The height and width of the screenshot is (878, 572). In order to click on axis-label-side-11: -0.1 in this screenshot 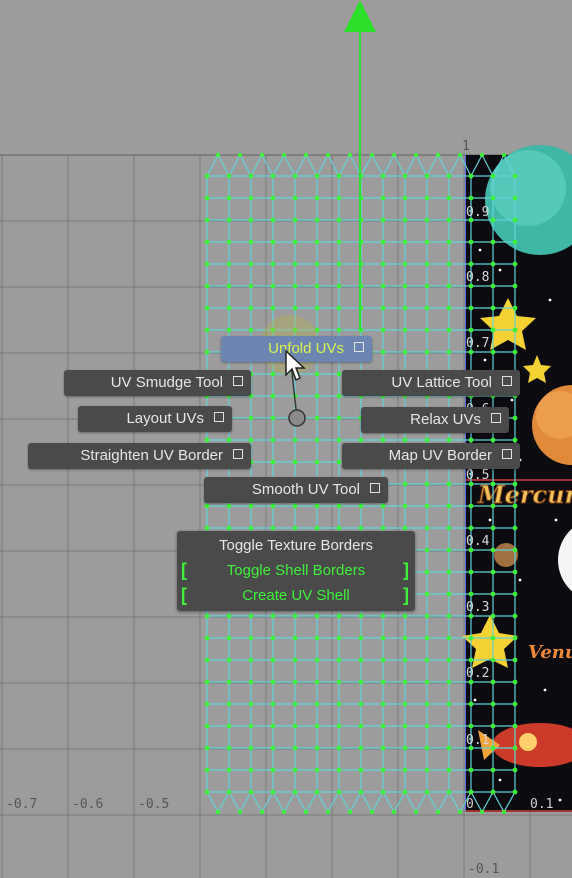, I will do `click(484, 869)`.